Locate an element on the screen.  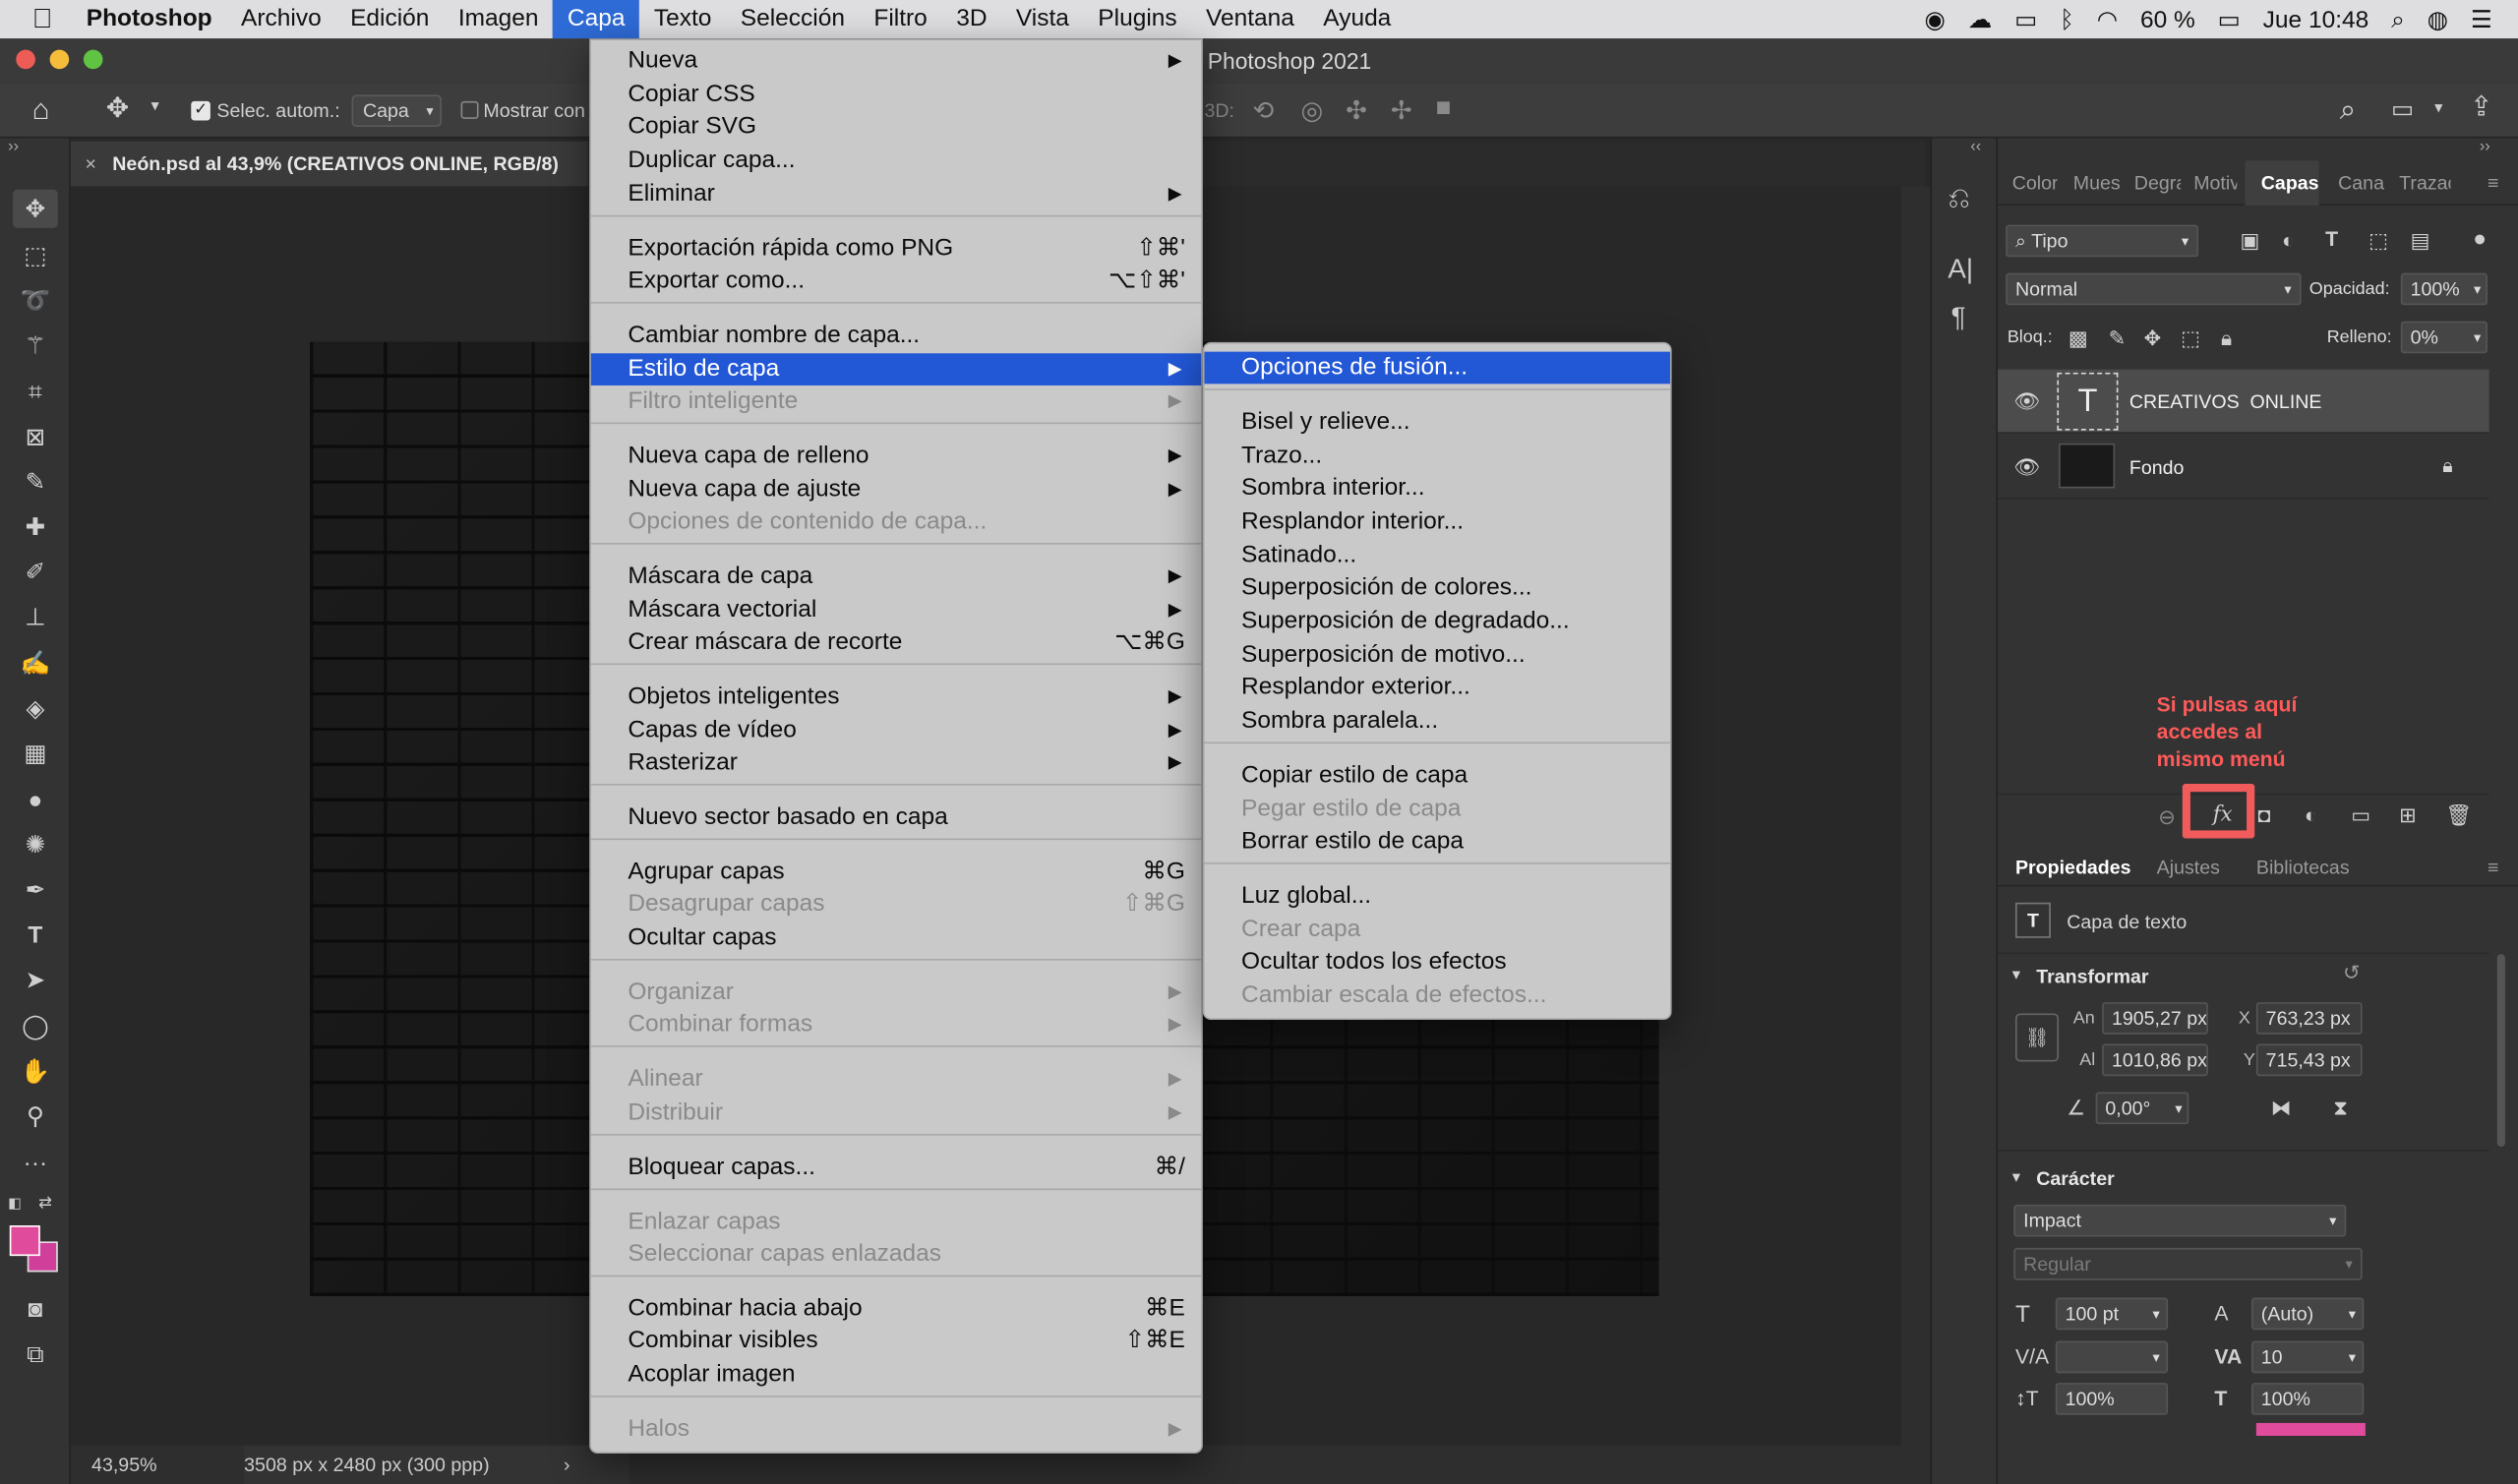
capa-menu-item: Acoplar imagen is located at coordinates (896, 1375).